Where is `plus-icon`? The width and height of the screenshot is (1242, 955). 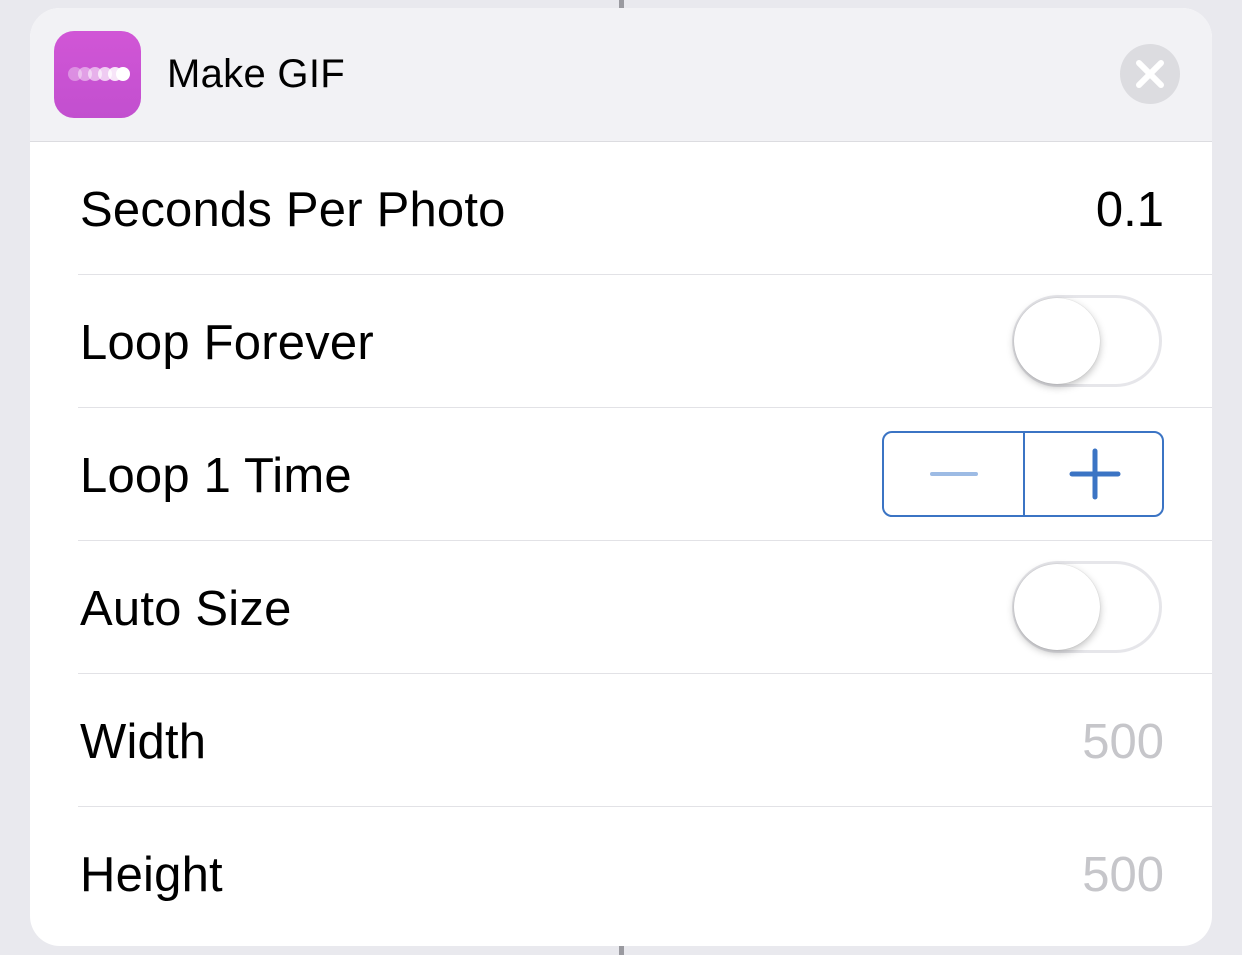 plus-icon is located at coordinates (1095, 474).